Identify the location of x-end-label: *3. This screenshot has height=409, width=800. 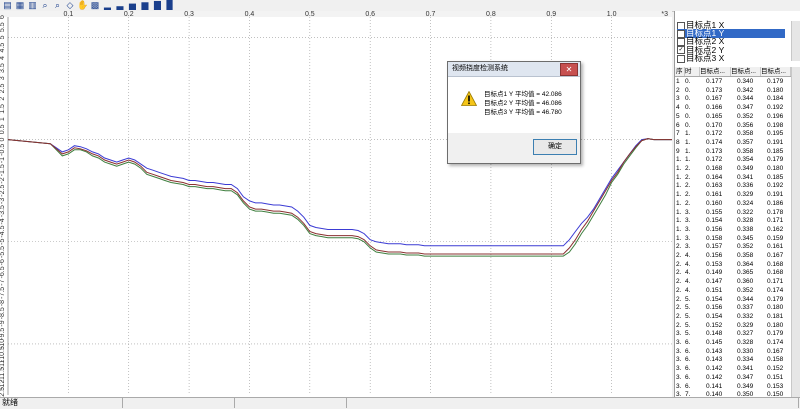
(664, 14).